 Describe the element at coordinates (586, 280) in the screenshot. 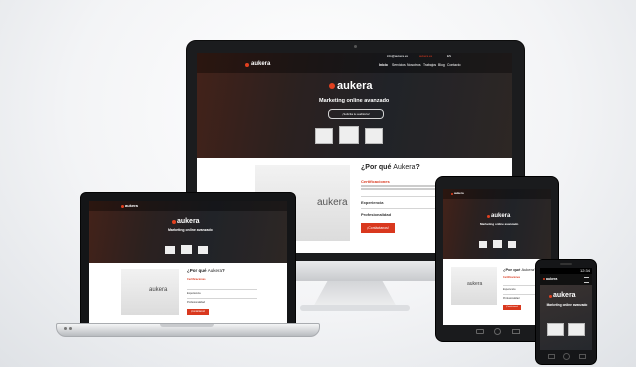

I see `phone-menu-icon` at that location.